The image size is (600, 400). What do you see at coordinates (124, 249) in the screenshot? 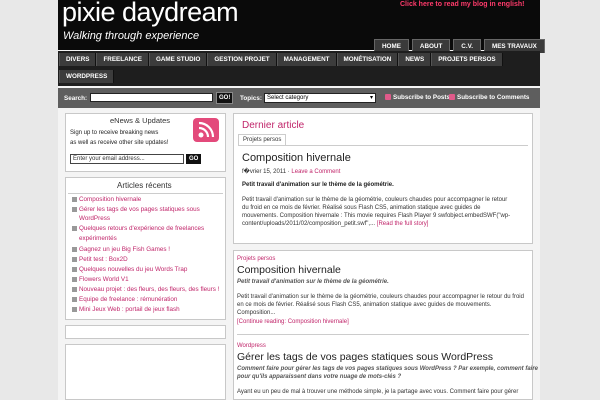
I see `recent-item: Gagnez un jeu Big Fish Games !` at bounding box center [124, 249].